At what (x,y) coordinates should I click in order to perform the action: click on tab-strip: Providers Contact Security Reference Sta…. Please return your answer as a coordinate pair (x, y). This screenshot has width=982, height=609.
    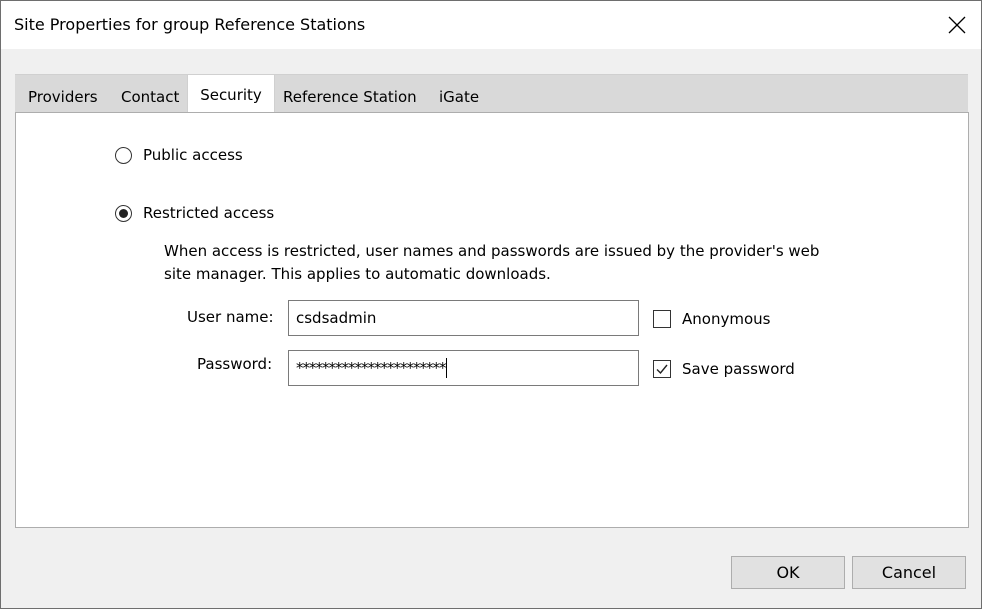
    Looking at the image, I should click on (491, 94).